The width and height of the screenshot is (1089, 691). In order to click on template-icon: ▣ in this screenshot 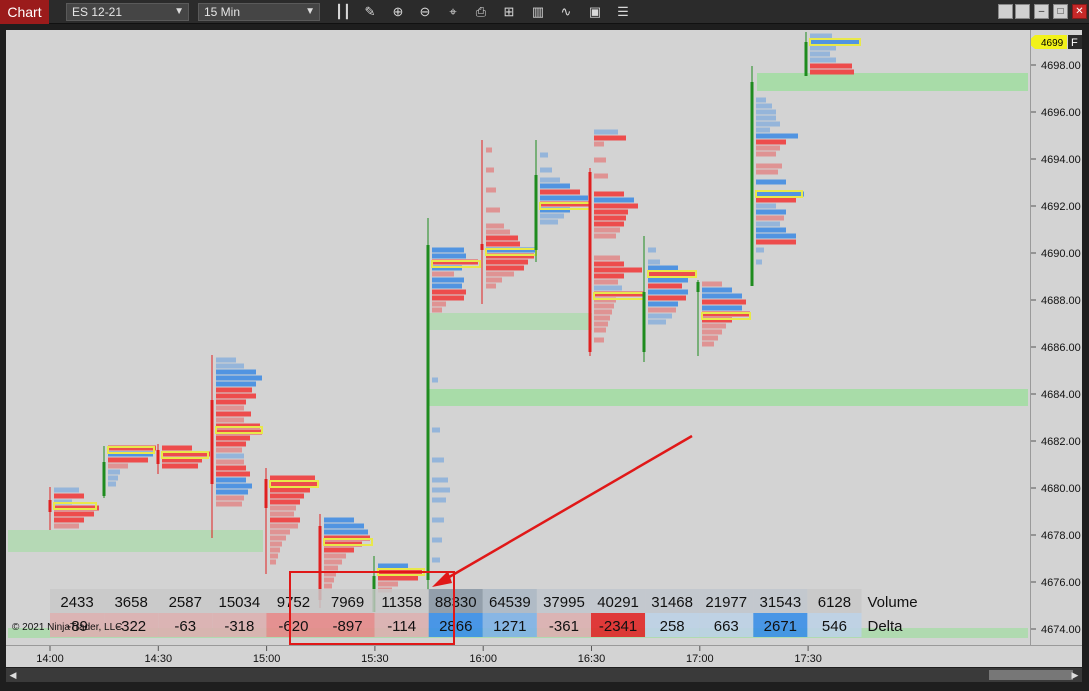, I will do `click(595, 12)`.